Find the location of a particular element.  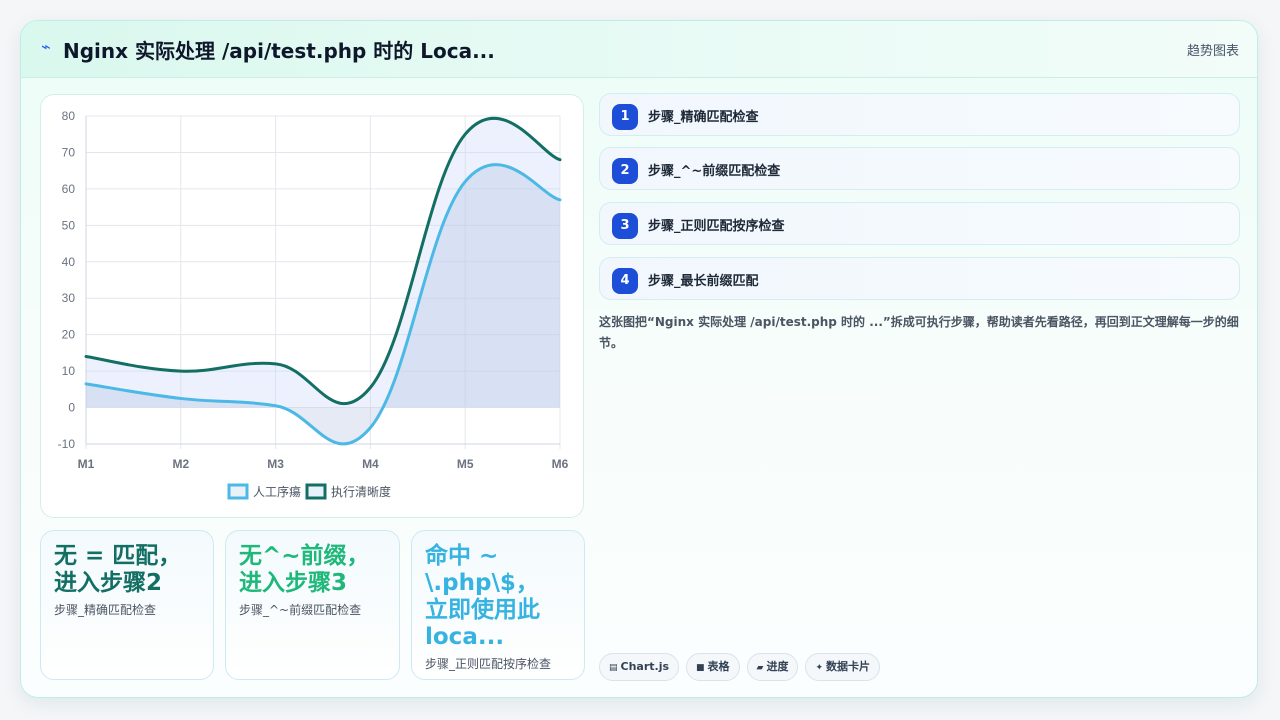

stat-card-3: 命中 ~ \.php\$， 立即使用此 loca... 步骤_正则匹配按序检查 is located at coordinates (498, 605).